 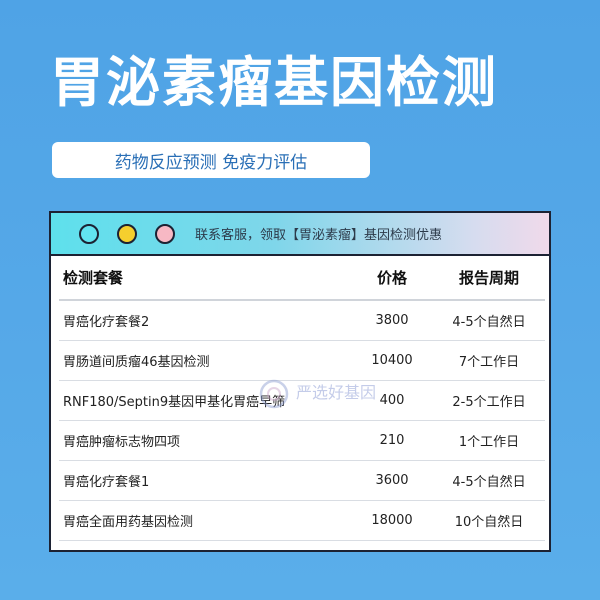 I want to click on table-row: 胃肠道间质瘤46基因检测 10400 7个工作日, so click(x=302, y=360).